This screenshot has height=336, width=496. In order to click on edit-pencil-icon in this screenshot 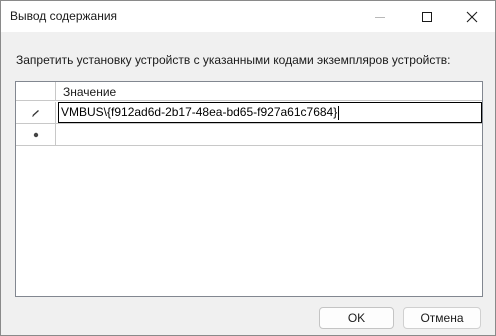, I will do `click(35, 113)`.